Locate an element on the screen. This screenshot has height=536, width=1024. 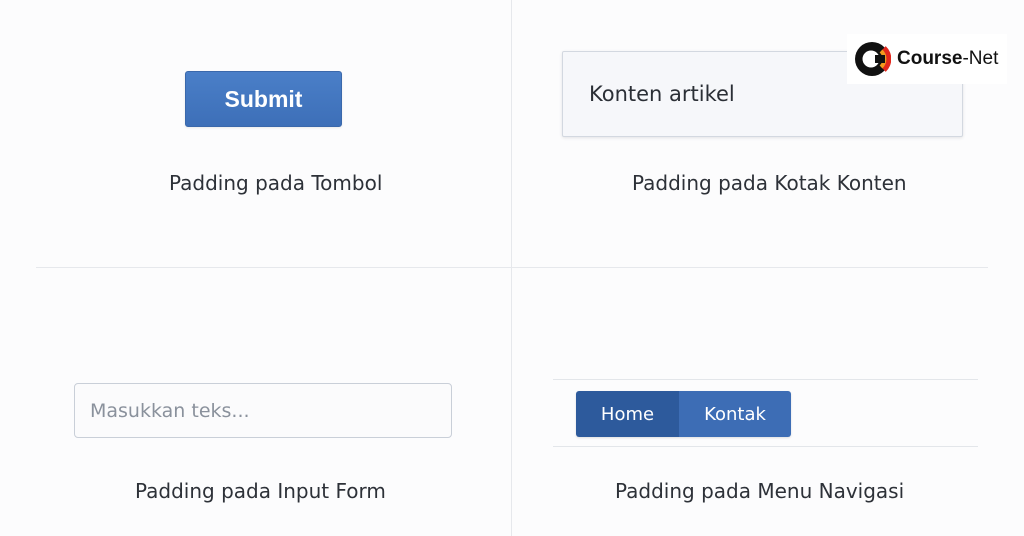
vertical-divider is located at coordinates (511, 268).